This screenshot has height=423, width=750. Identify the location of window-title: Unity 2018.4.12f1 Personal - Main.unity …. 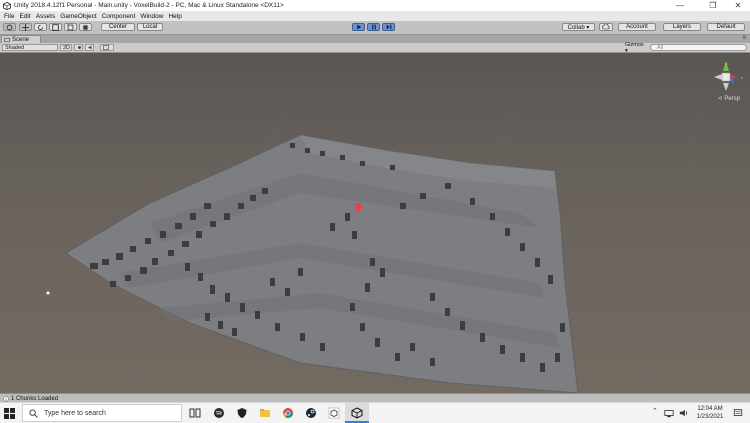
(149, 5).